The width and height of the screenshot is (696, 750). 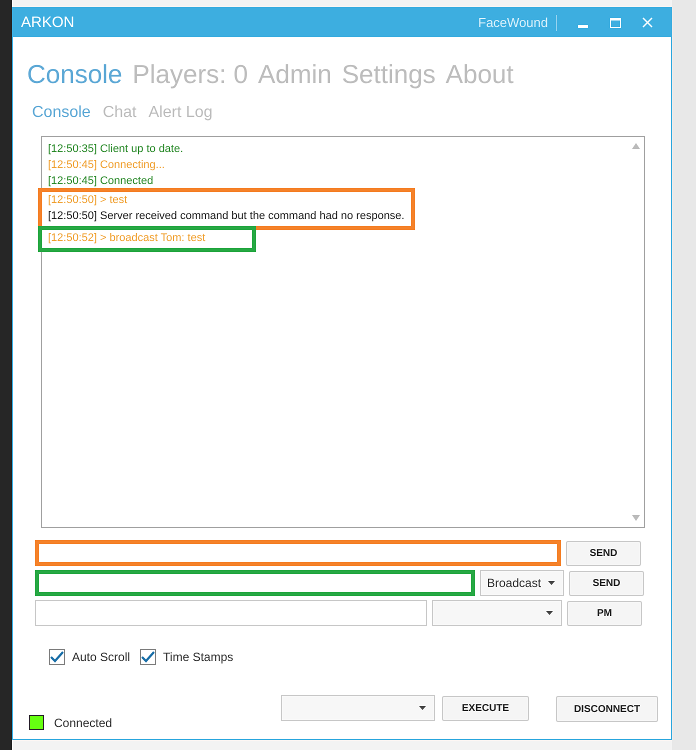 What do you see at coordinates (480, 74) in the screenshot?
I see `main-tab: About` at bounding box center [480, 74].